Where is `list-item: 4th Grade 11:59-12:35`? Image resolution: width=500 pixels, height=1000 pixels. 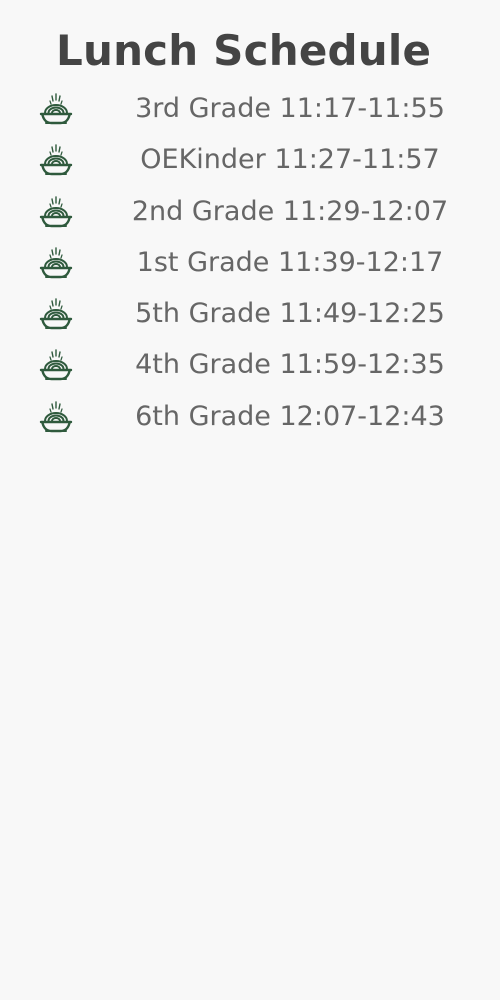 list-item: 4th Grade 11:59-12:35 is located at coordinates (250, 365).